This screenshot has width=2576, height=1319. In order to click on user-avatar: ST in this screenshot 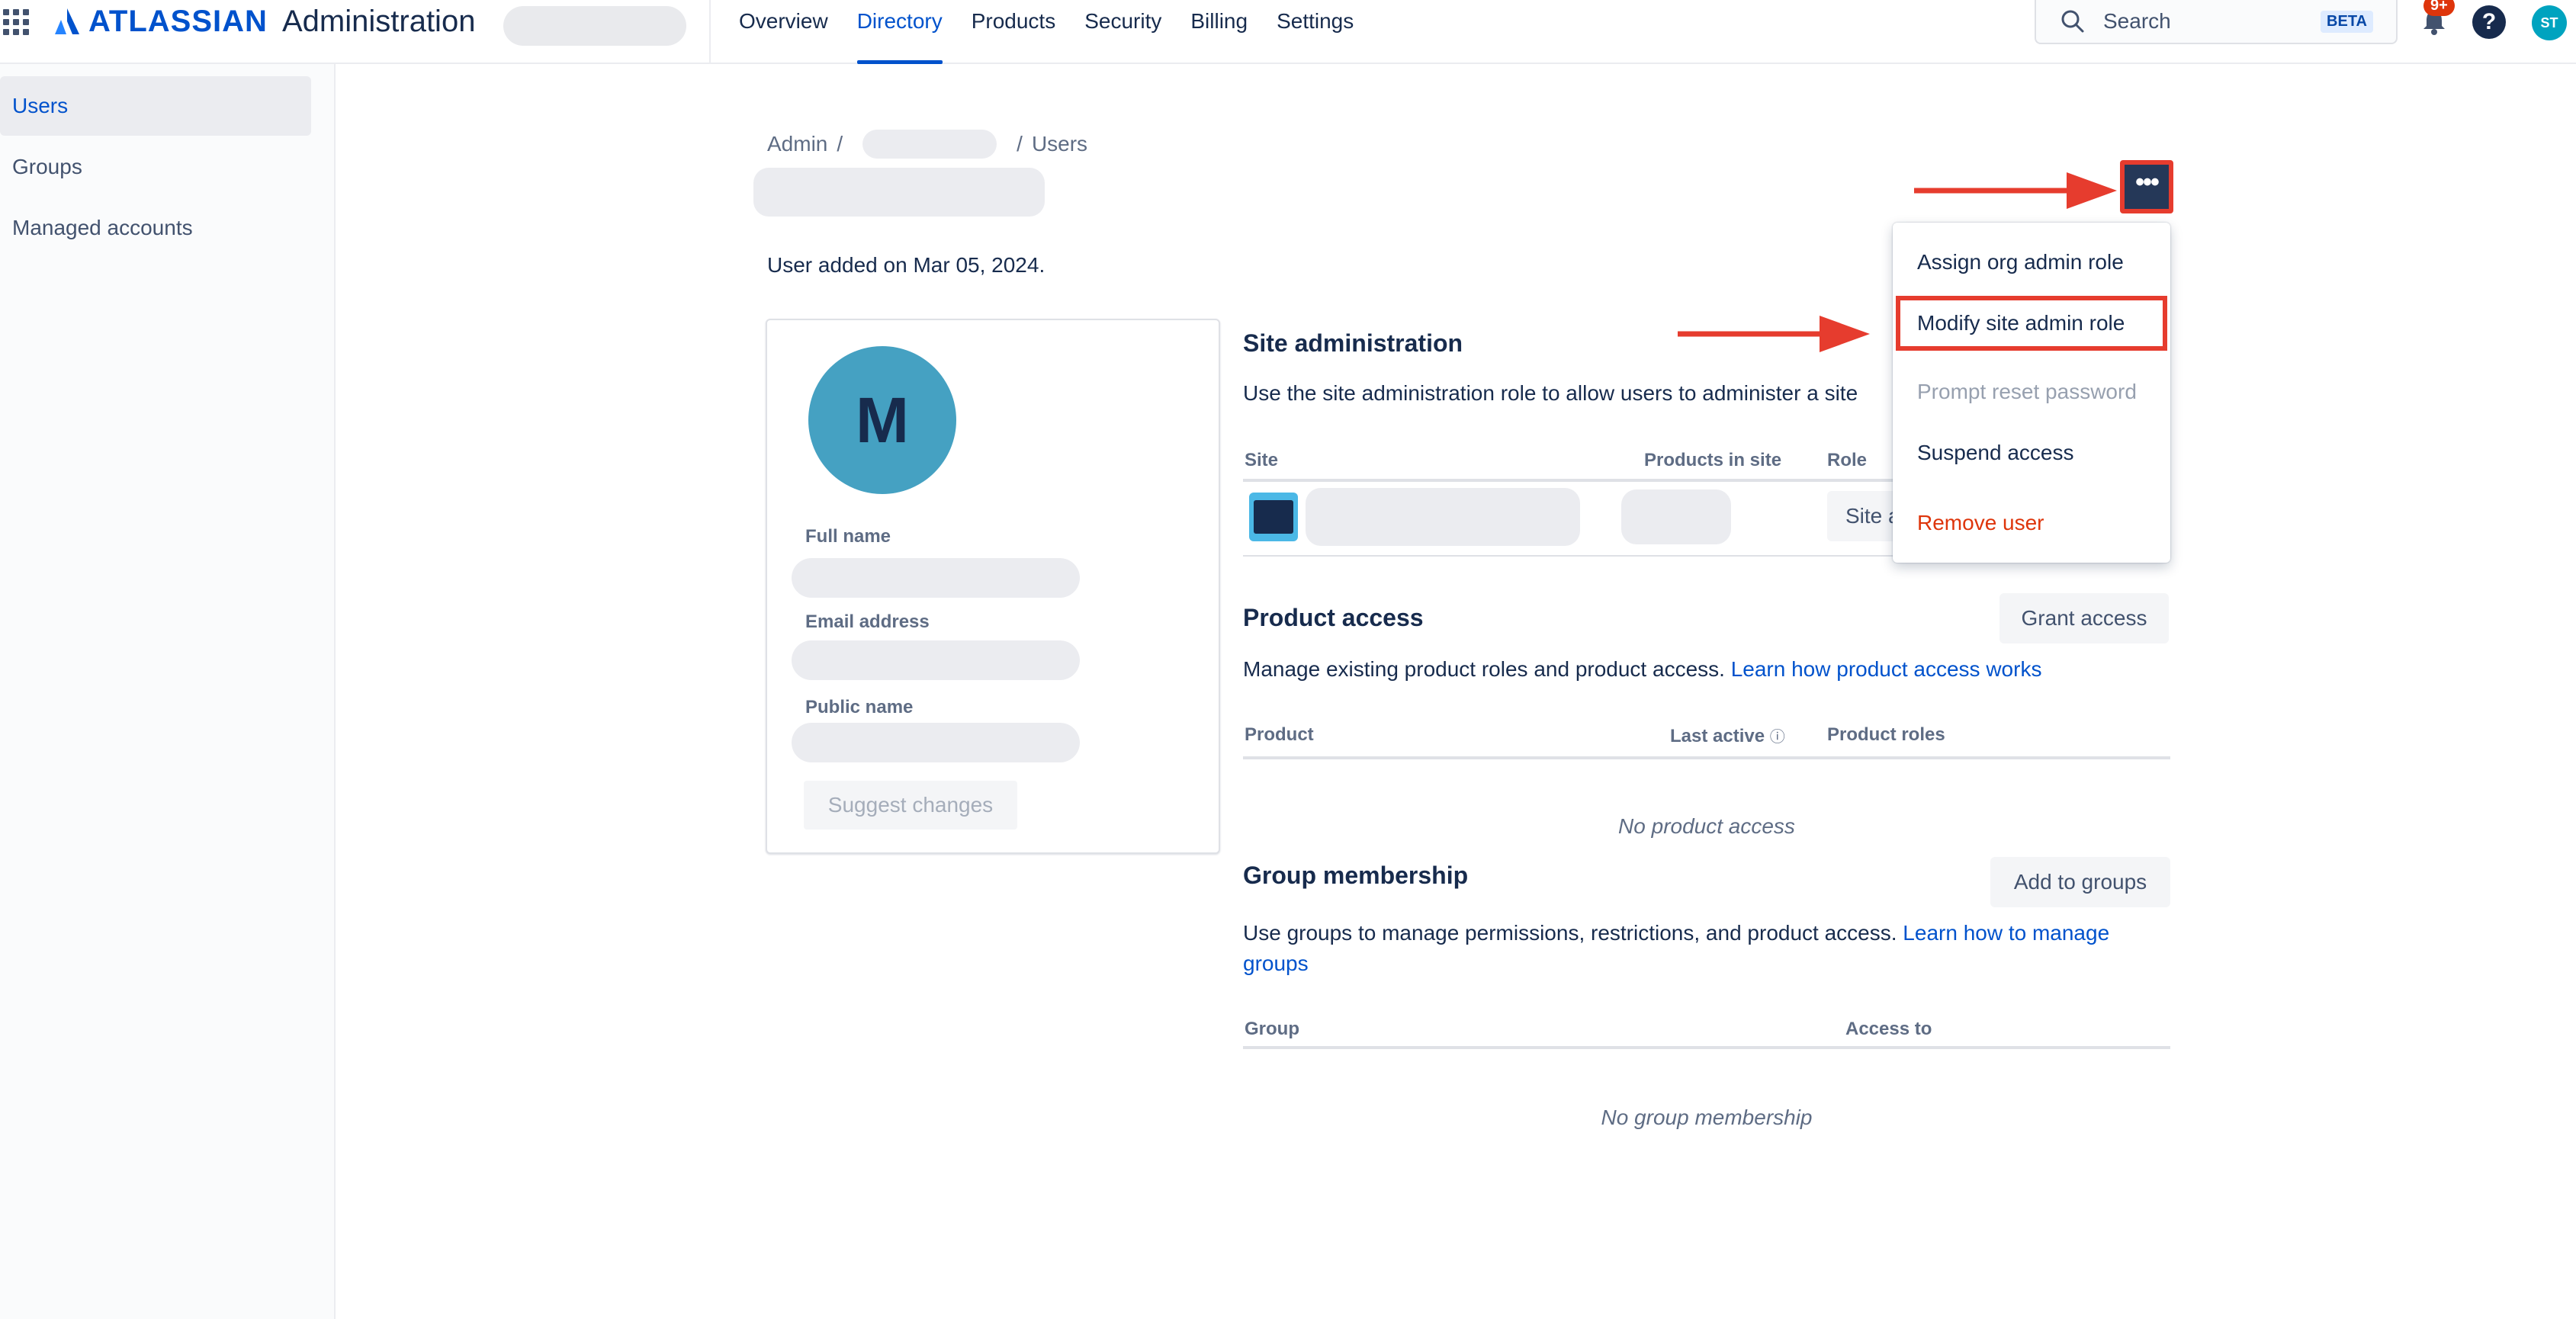, I will do `click(2549, 22)`.